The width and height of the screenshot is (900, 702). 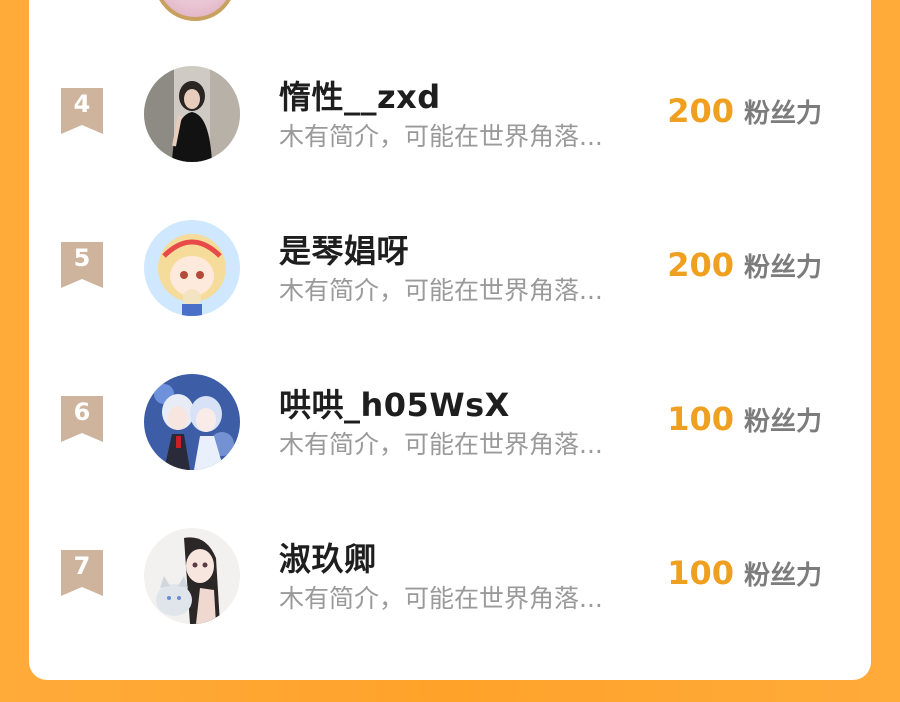 I want to click on avatar-girl-black-dress-icon, so click(x=192, y=114).